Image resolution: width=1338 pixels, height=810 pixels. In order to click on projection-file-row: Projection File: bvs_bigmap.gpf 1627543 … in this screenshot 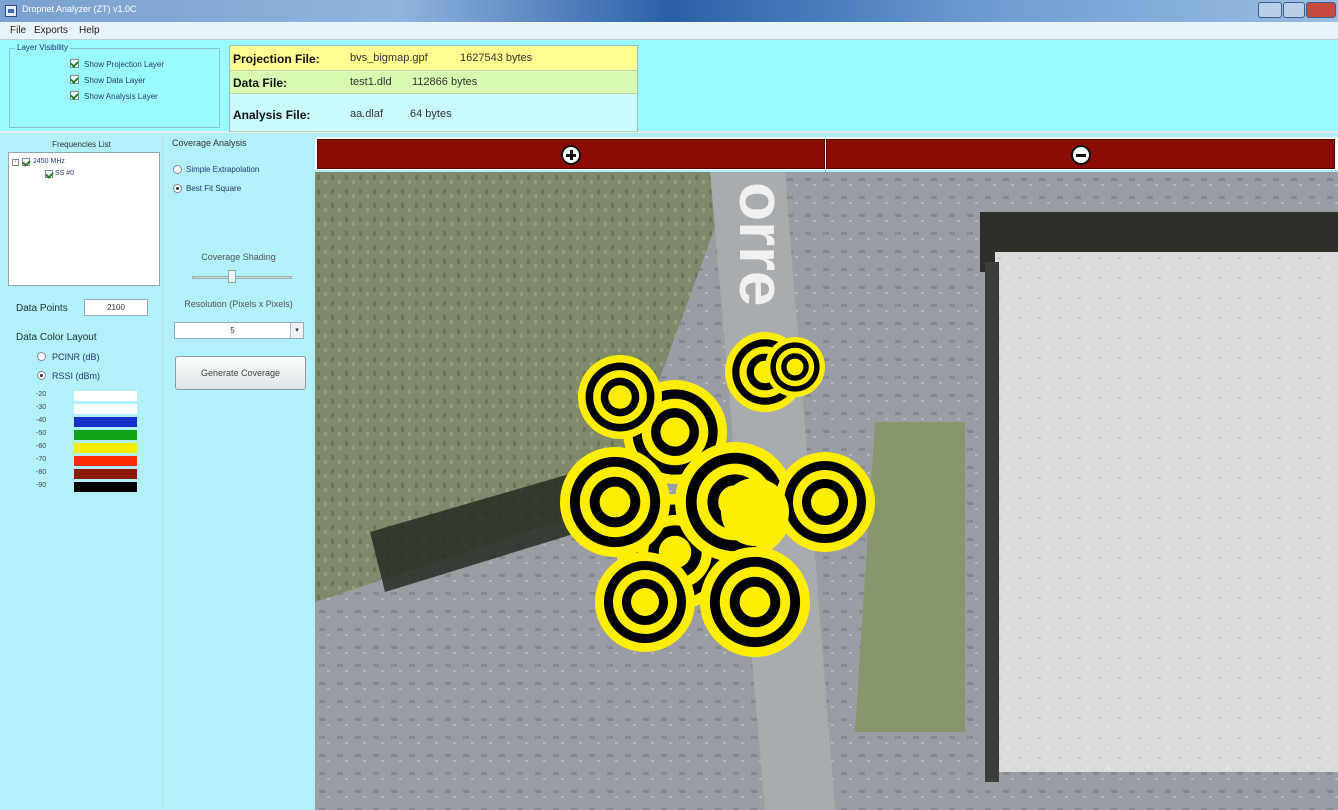, I will do `click(433, 58)`.